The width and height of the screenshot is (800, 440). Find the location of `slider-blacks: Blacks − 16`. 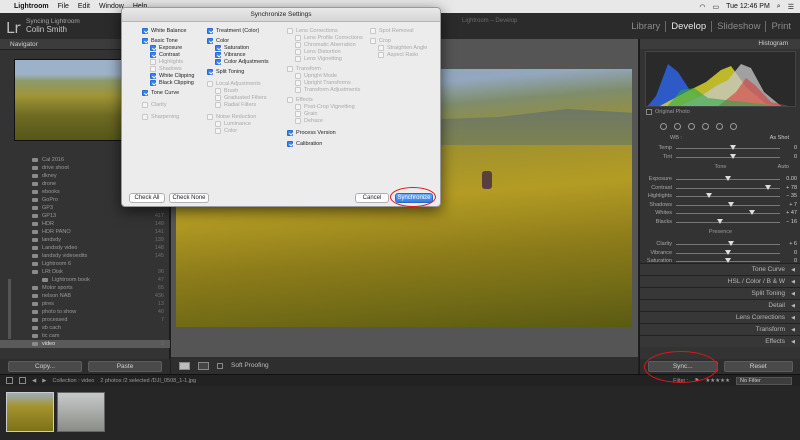

slider-blacks: Blacks − 16 is located at coordinates (720, 222).